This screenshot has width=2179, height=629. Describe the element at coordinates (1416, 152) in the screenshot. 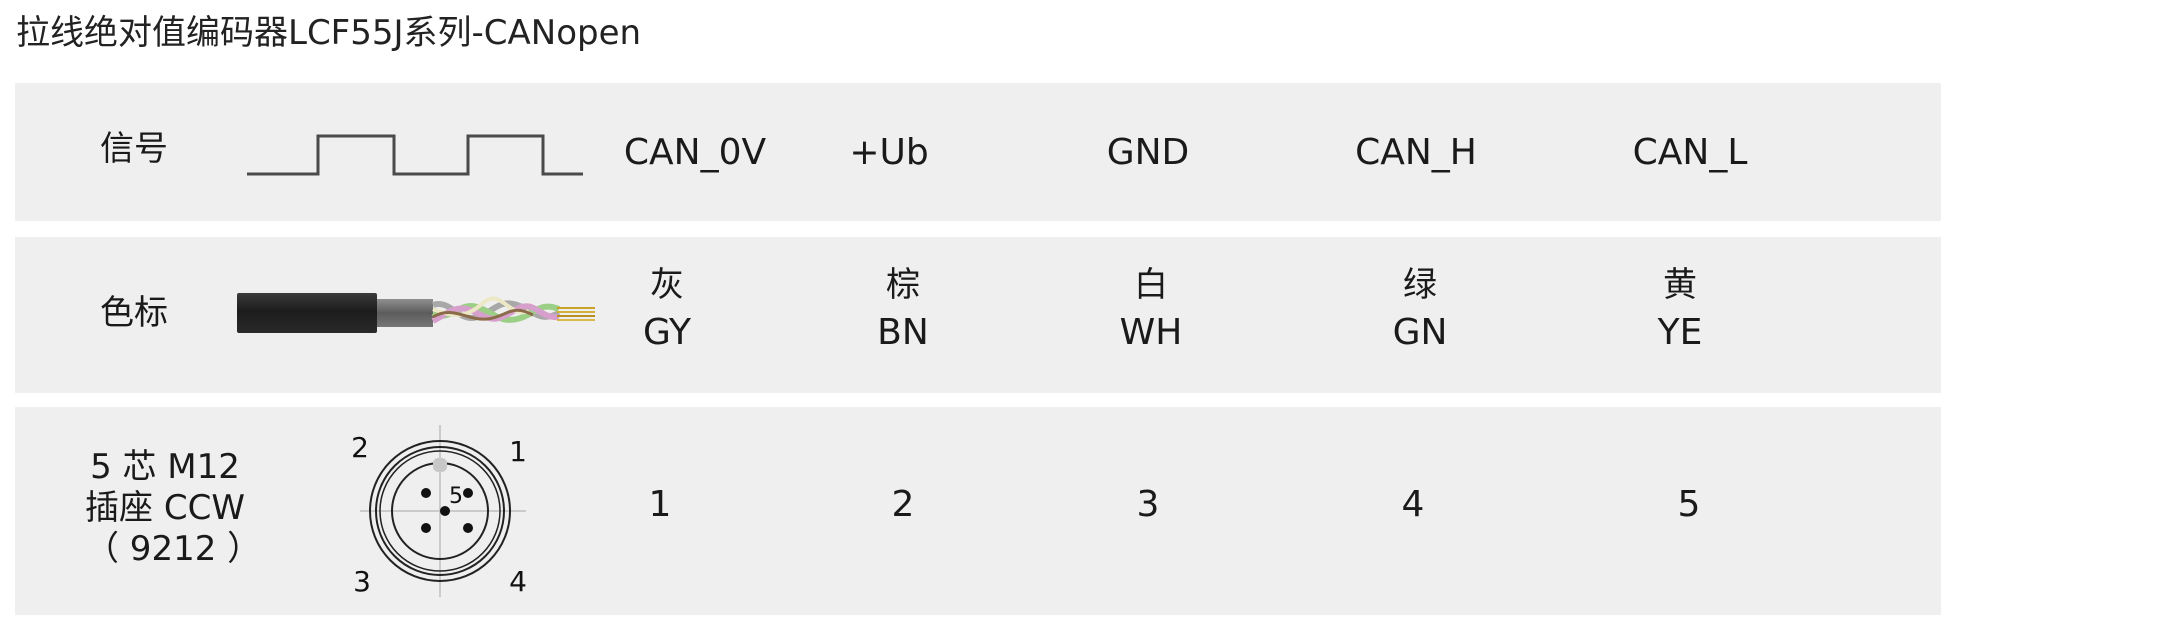

I see `signal-cell-4: CAN_H` at that location.